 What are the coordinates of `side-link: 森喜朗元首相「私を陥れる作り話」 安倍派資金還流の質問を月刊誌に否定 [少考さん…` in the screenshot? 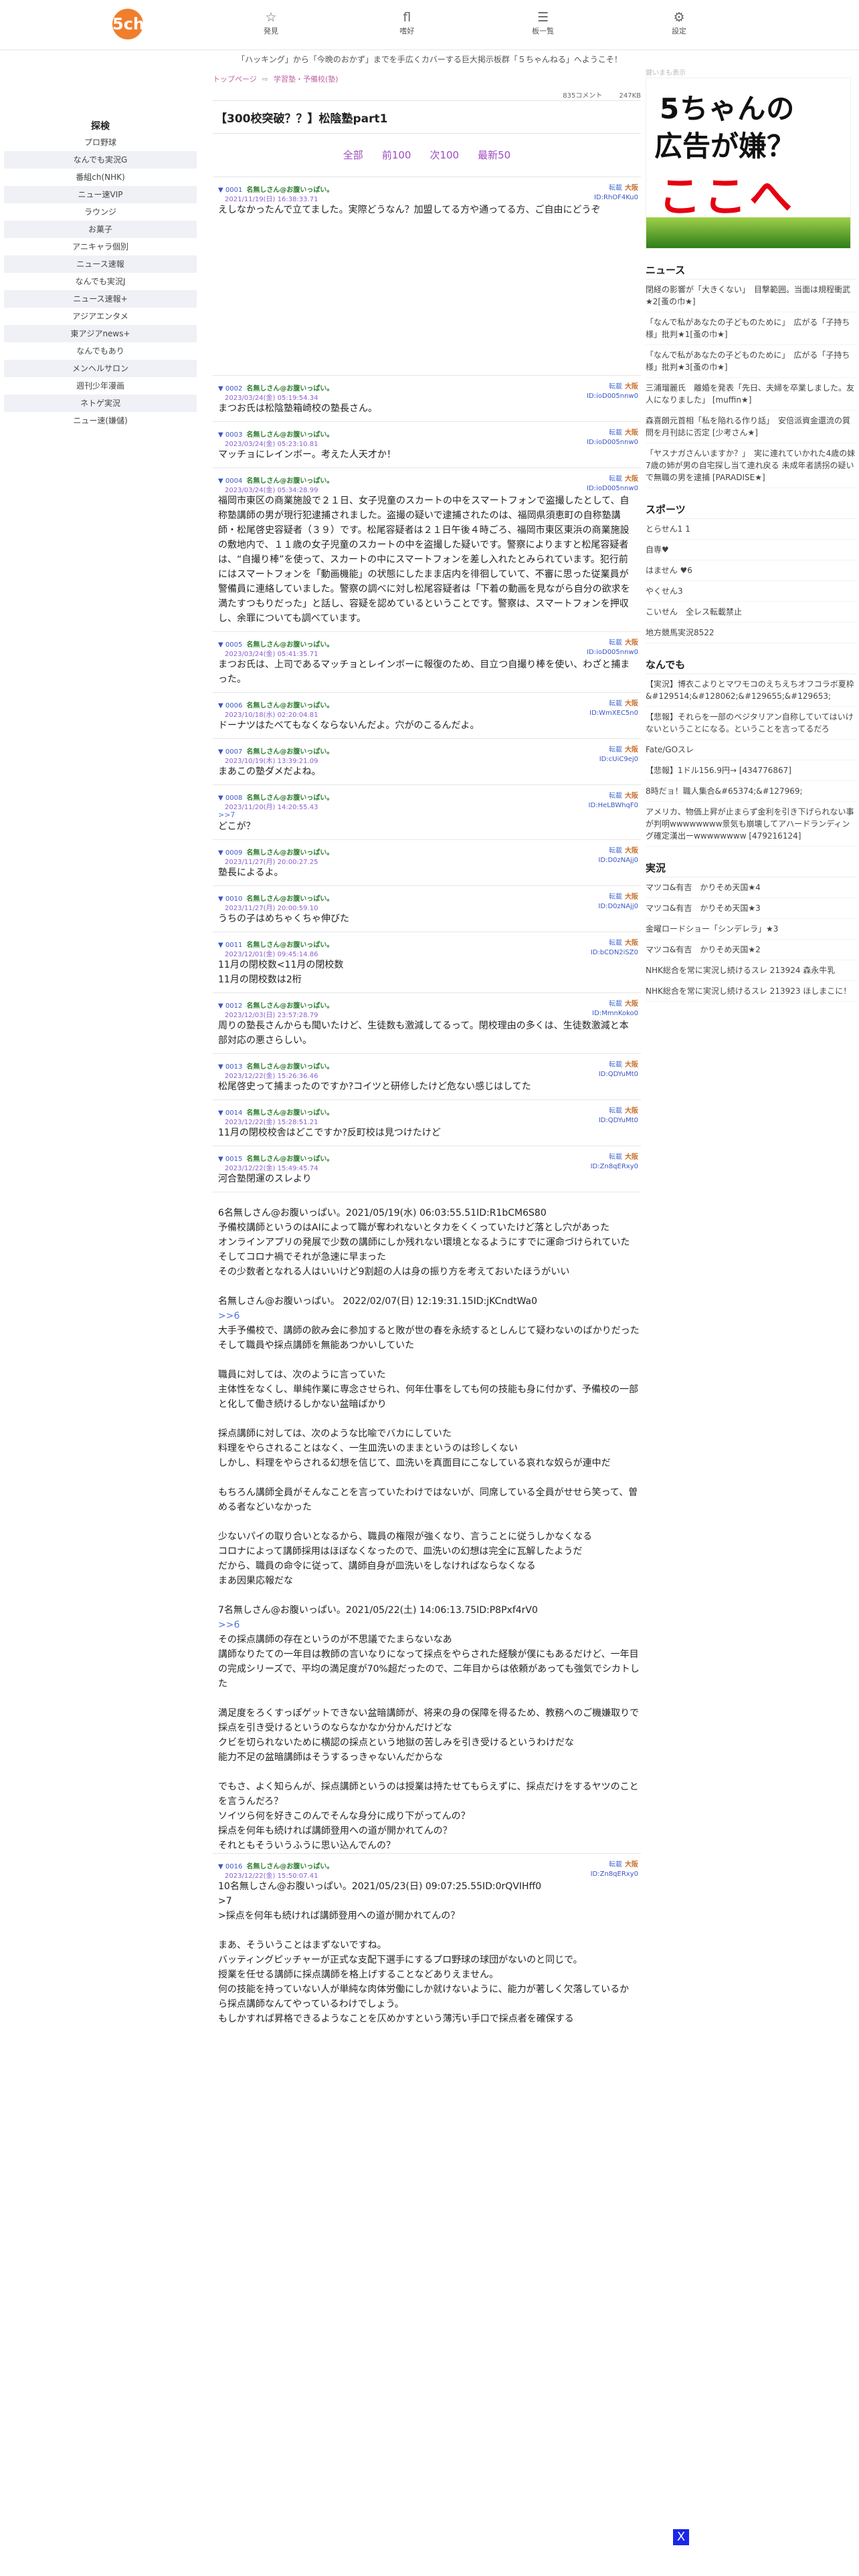 It's located at (751, 427).